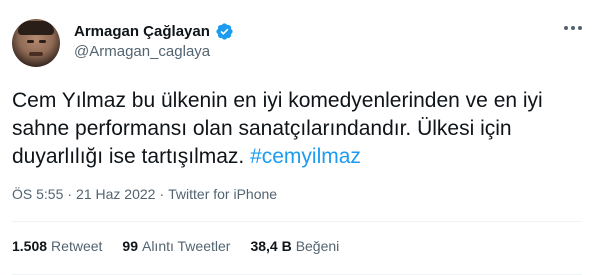 Image resolution: width=592 pixels, height=275 pixels. I want to click on avatar-mouth, so click(36, 54).